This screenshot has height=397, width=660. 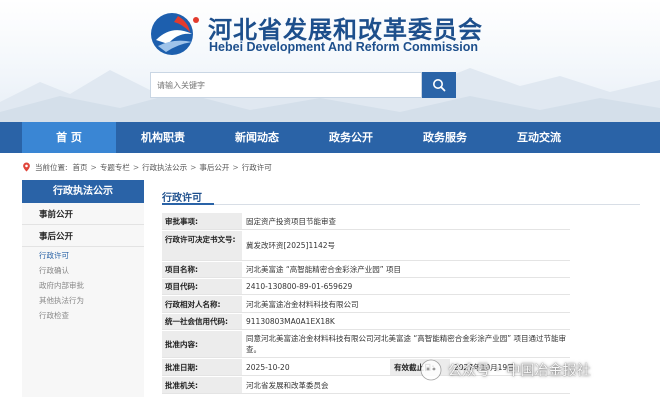 I want to click on row-label: 统一社会信用代码:, so click(x=202, y=321).